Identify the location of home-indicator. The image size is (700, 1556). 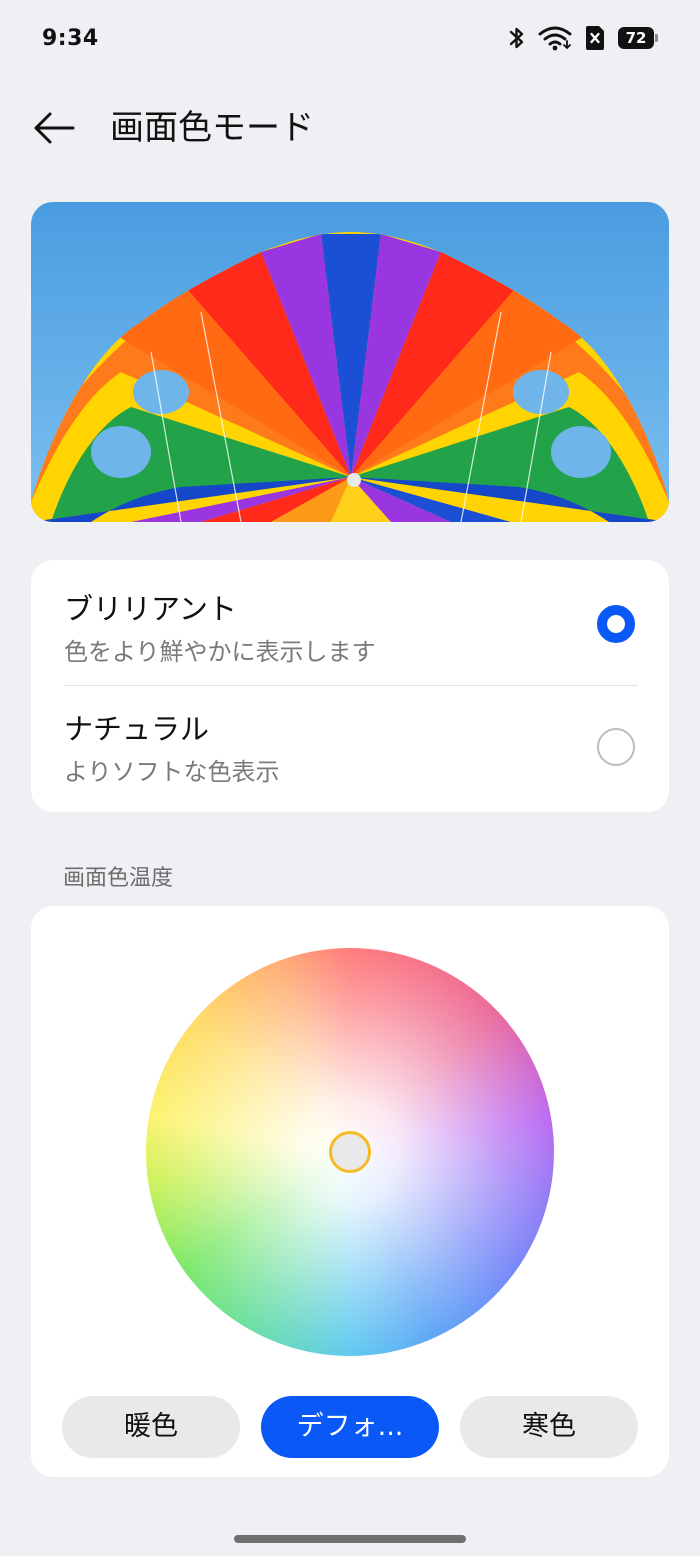
(350, 1539).